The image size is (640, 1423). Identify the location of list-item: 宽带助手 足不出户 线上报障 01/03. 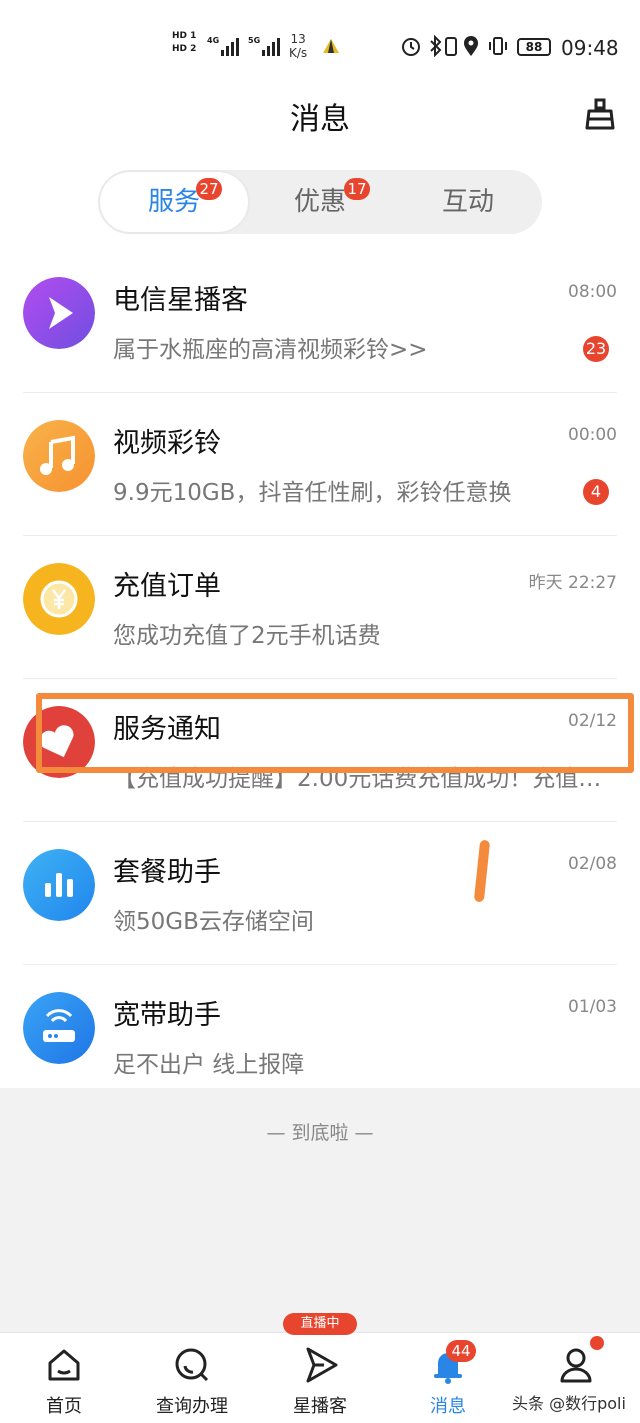
(320, 1036).